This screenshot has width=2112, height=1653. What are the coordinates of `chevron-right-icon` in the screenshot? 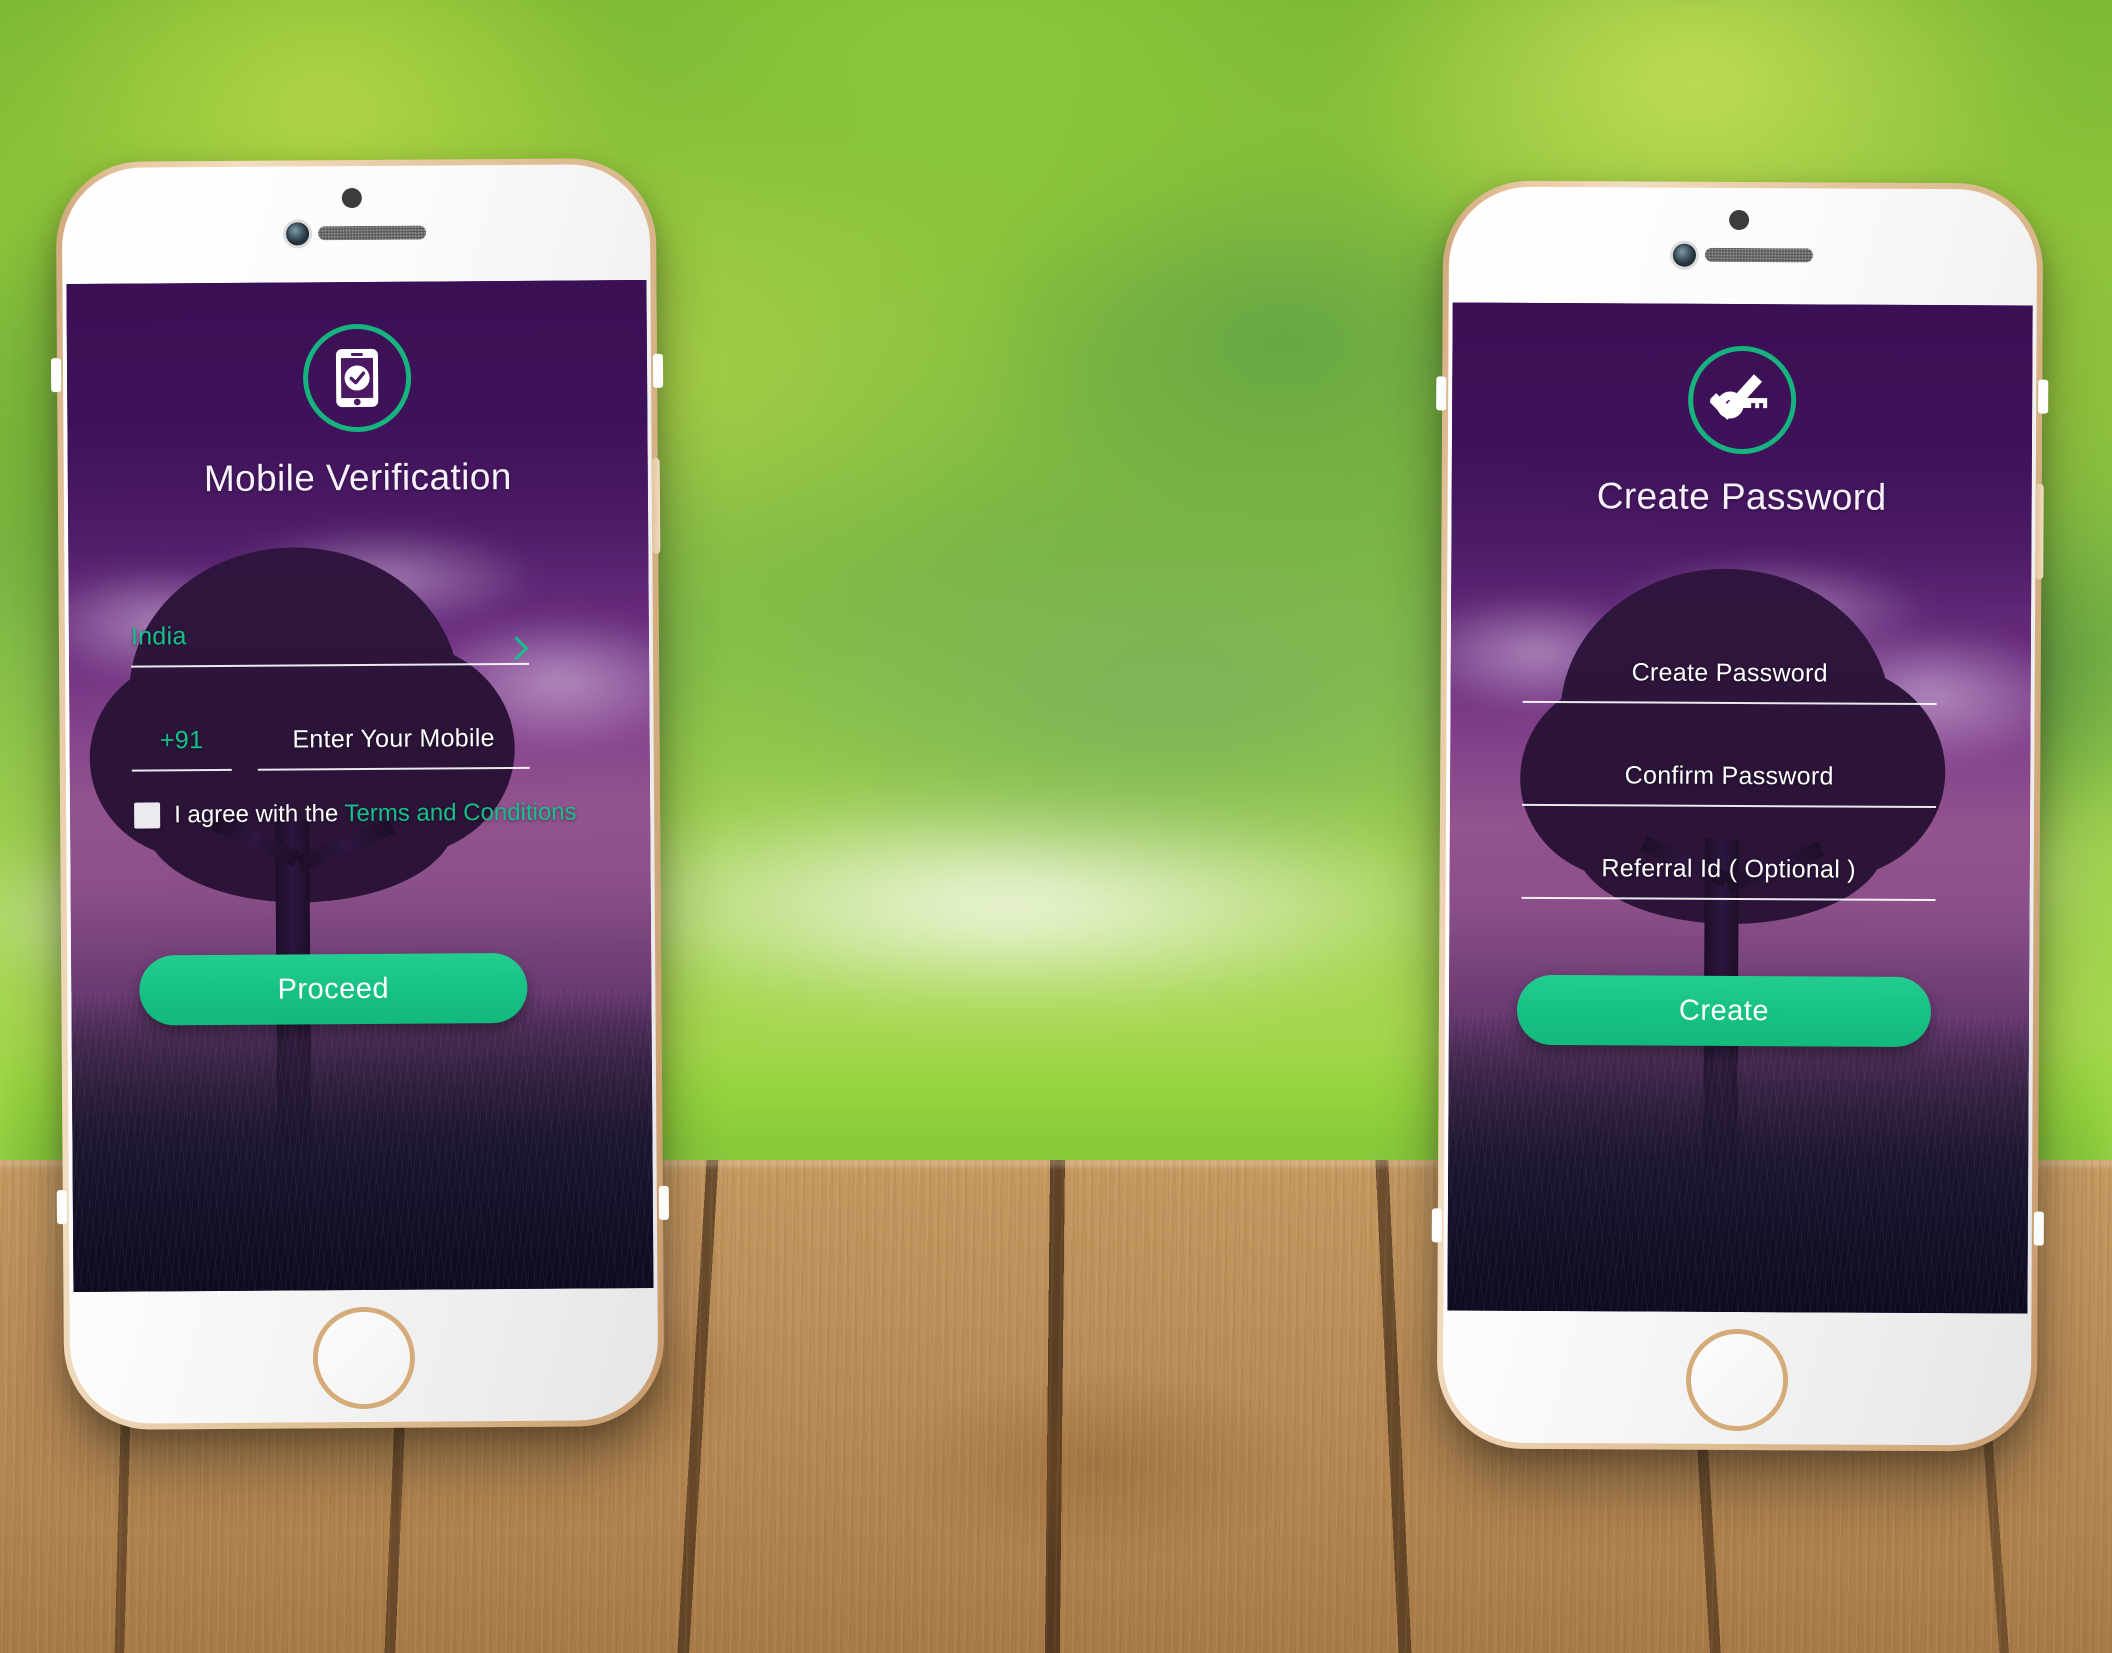 It's located at (516, 648).